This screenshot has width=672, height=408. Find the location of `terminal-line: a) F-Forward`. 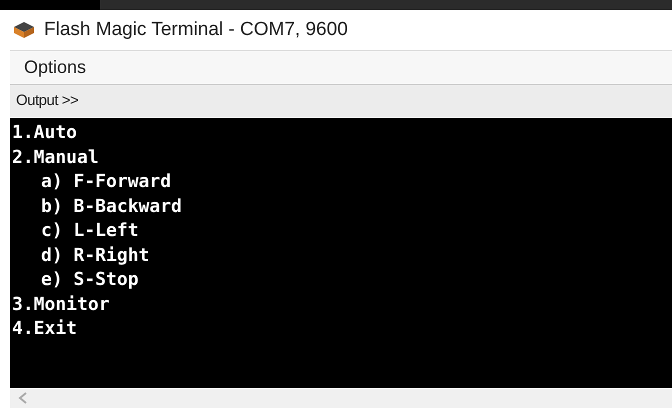

terminal-line: a) F-Forward is located at coordinates (106, 182).